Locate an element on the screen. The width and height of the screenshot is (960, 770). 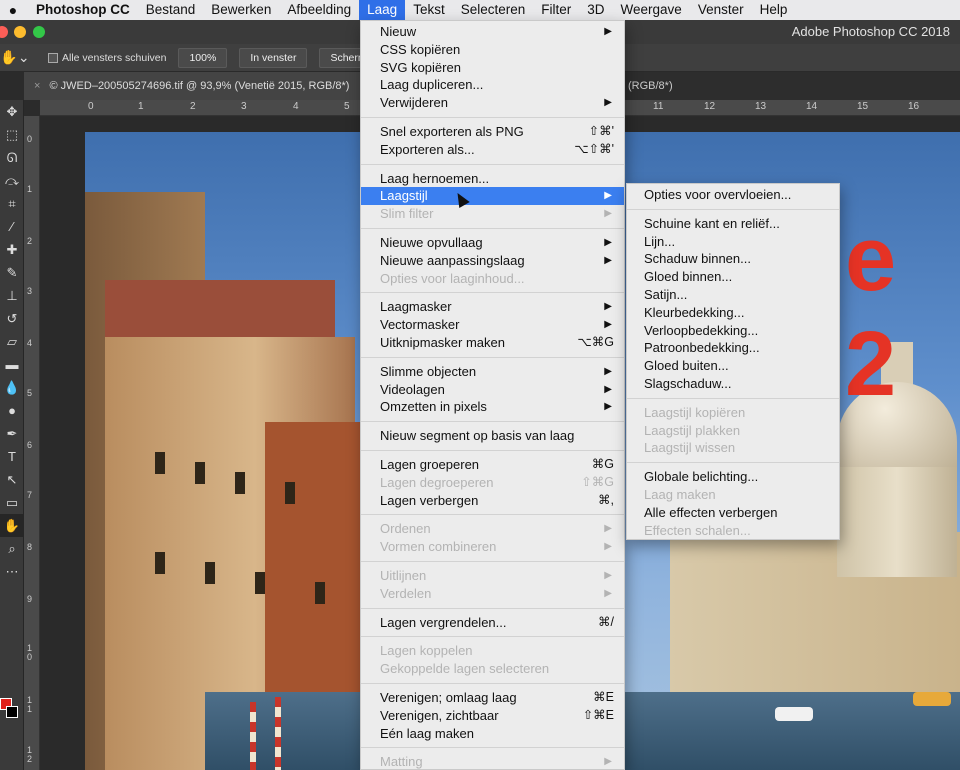
menu-item-label: Verwijderen is located at coordinates (414, 103).